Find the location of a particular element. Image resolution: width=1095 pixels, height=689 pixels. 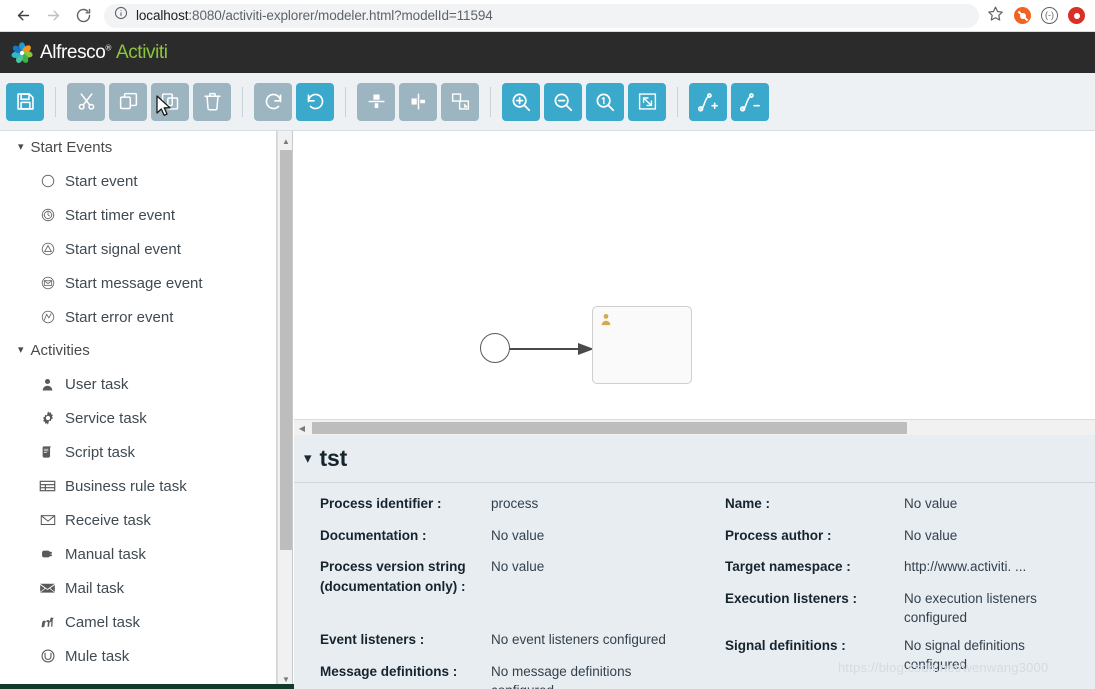

info-circle-icon is located at coordinates (121, 15).